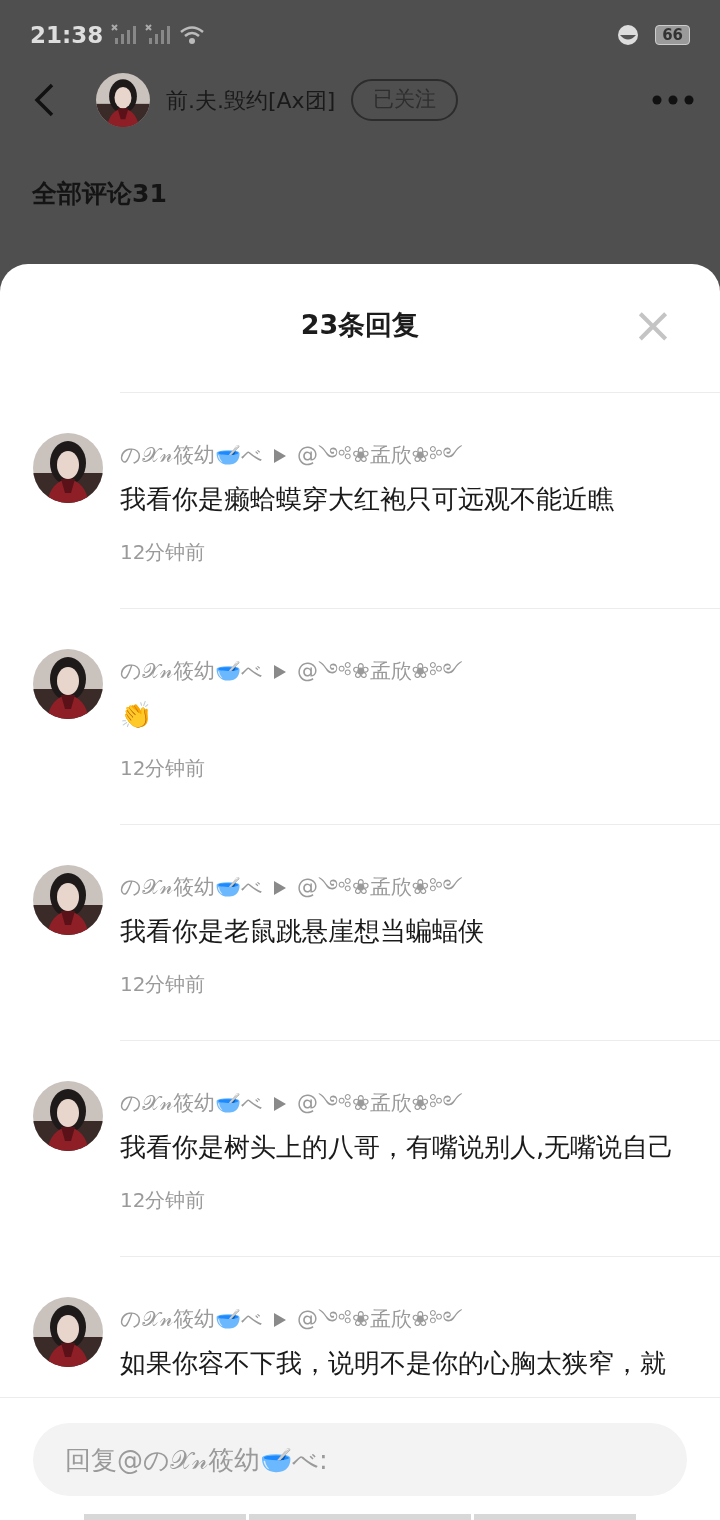  I want to click on comment-text: 如果你容不下我，说明不是你的心胸太狭窄，就, so click(393, 1363).